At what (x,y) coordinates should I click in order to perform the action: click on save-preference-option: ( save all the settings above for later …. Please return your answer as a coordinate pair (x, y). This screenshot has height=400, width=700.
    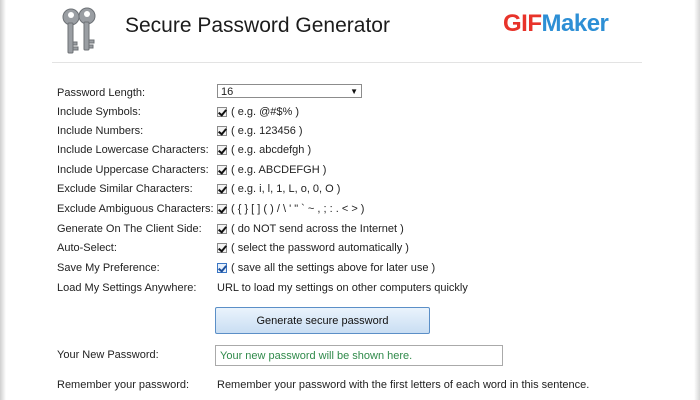
    Looking at the image, I should click on (326, 268).